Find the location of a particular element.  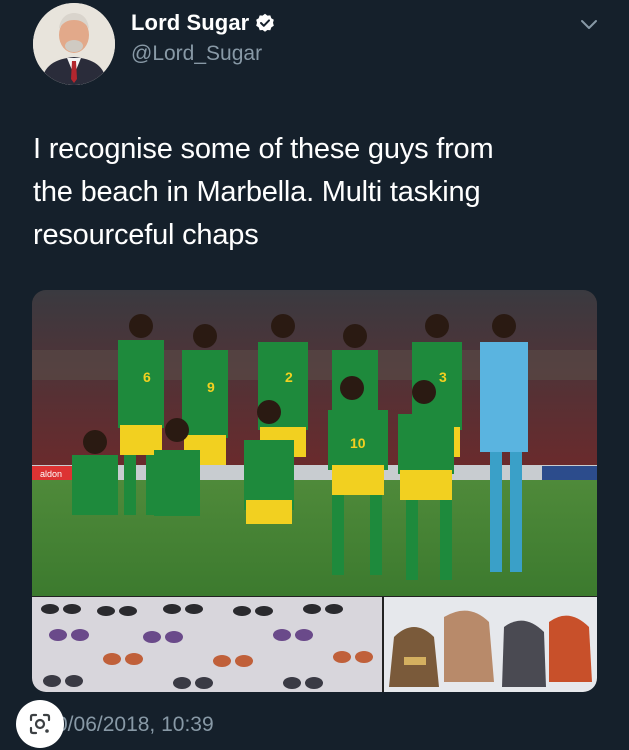

google-lens-icon is located at coordinates (40, 724).